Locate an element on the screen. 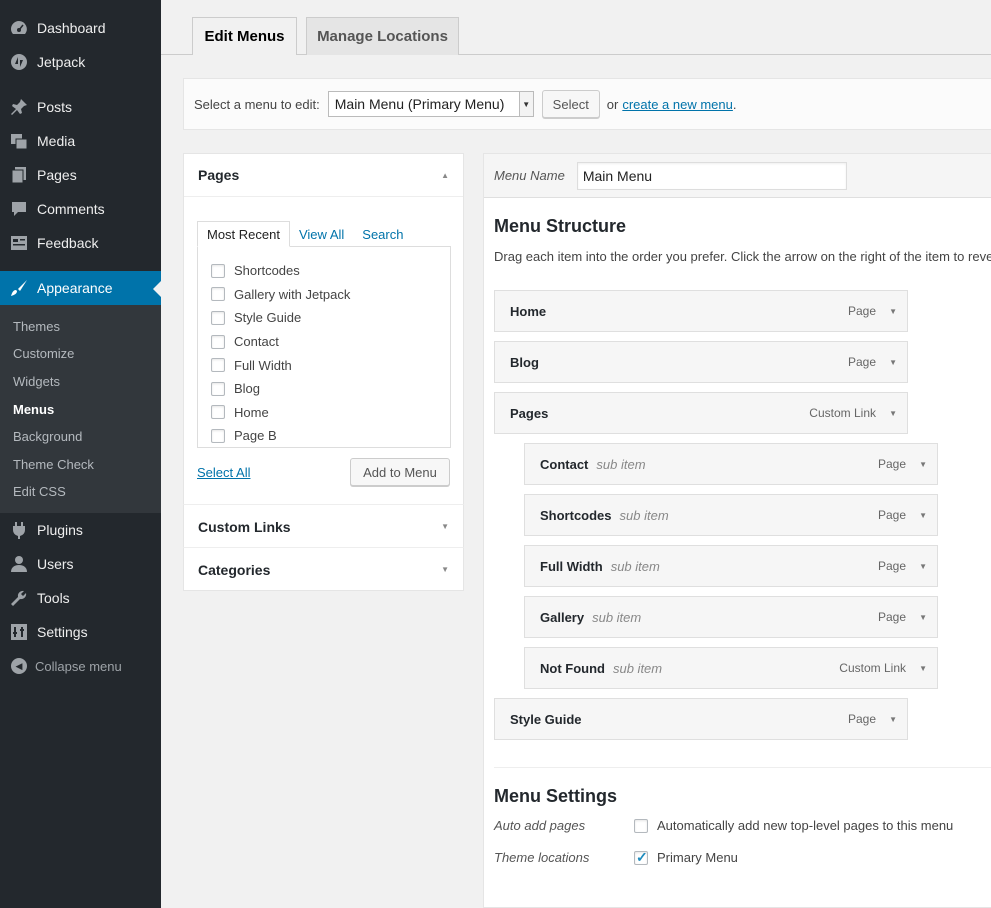 Image resolution: width=991 pixels, height=908 pixels. media-icon is located at coordinates (19, 141).